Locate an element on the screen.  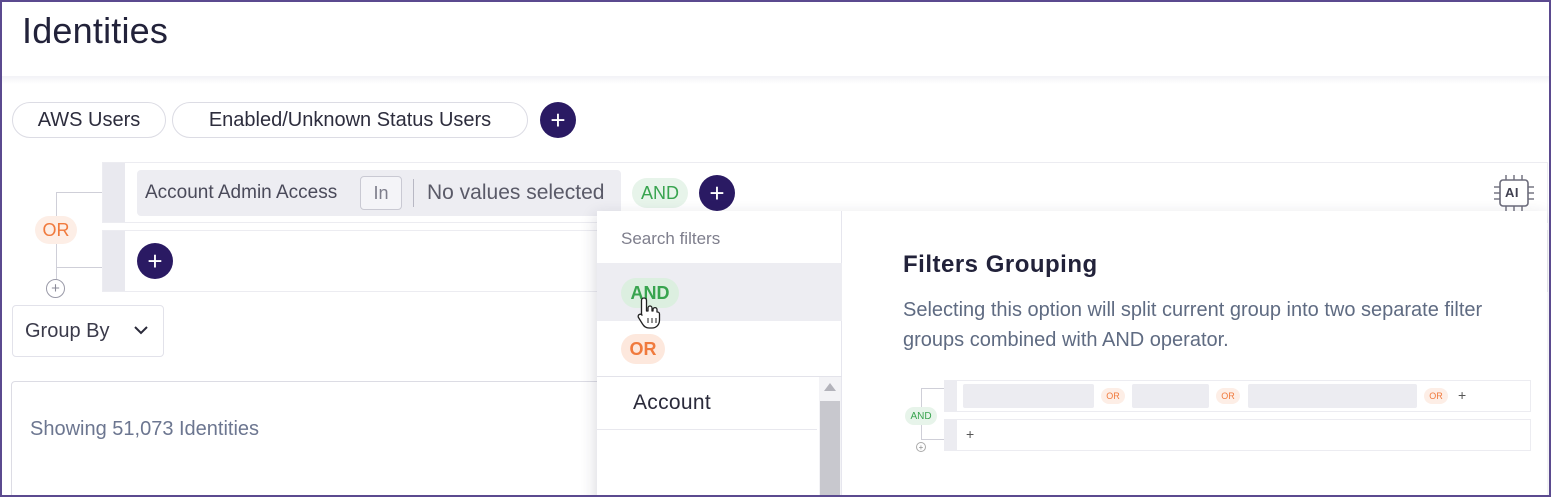
ill-connector-bottom is located at coordinates (932, 432).